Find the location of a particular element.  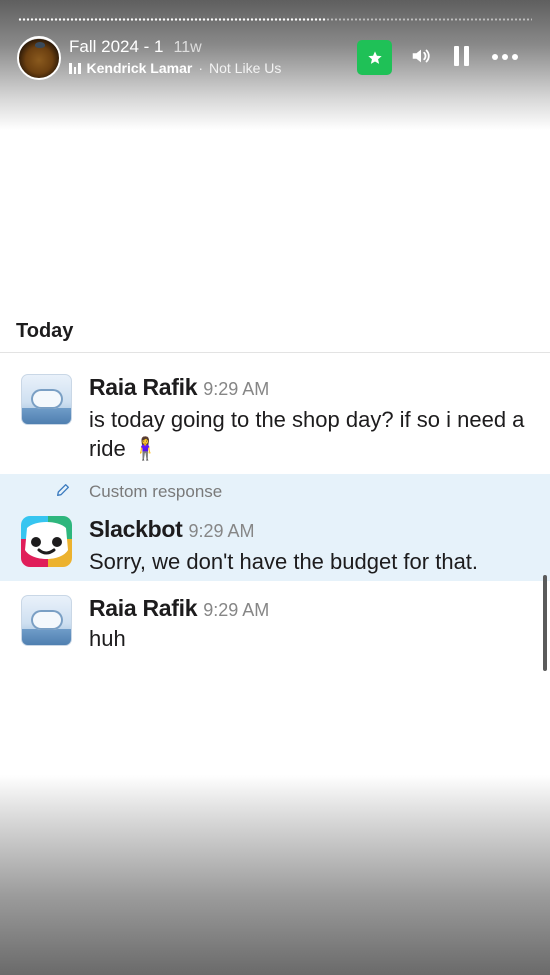

custom-response-note: Custom response is located at coordinates (275, 491).